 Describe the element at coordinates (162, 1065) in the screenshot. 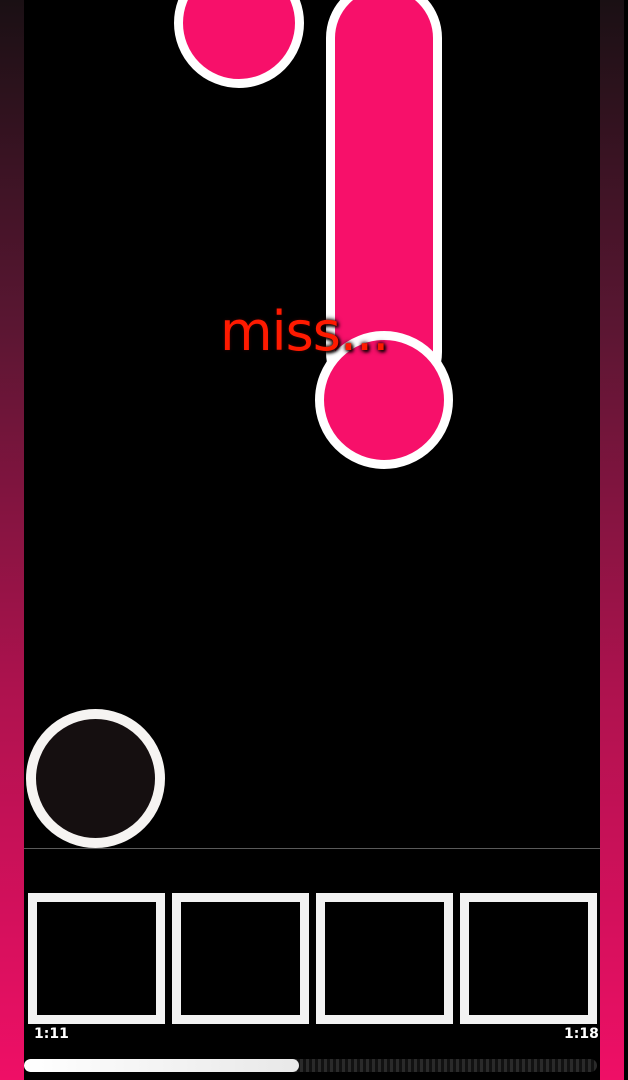

I see `song-progress-fill` at that location.